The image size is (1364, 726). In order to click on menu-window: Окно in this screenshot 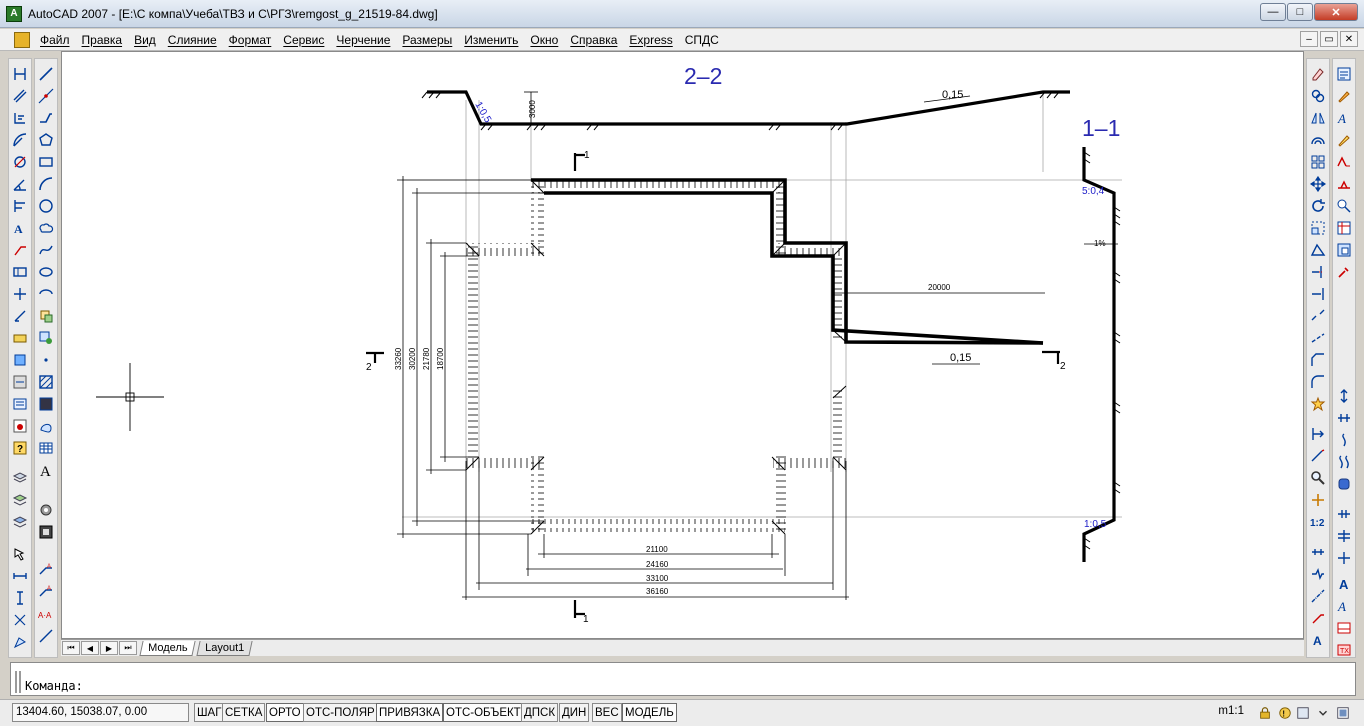, I will do `click(544, 40)`.